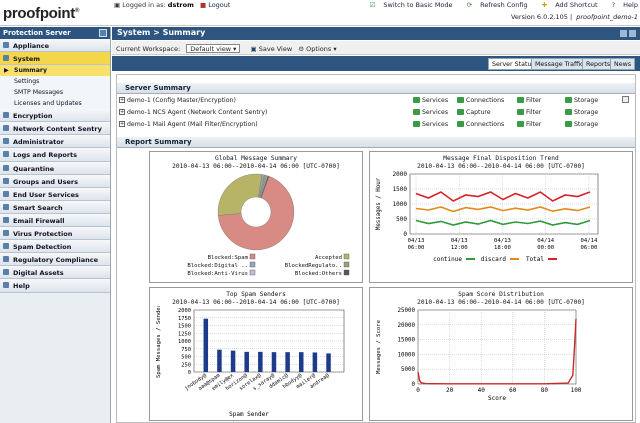 This screenshot has height=423, width=640. Describe the element at coordinates (474, 112) in the screenshot. I see `capture-link: Capture` at that location.